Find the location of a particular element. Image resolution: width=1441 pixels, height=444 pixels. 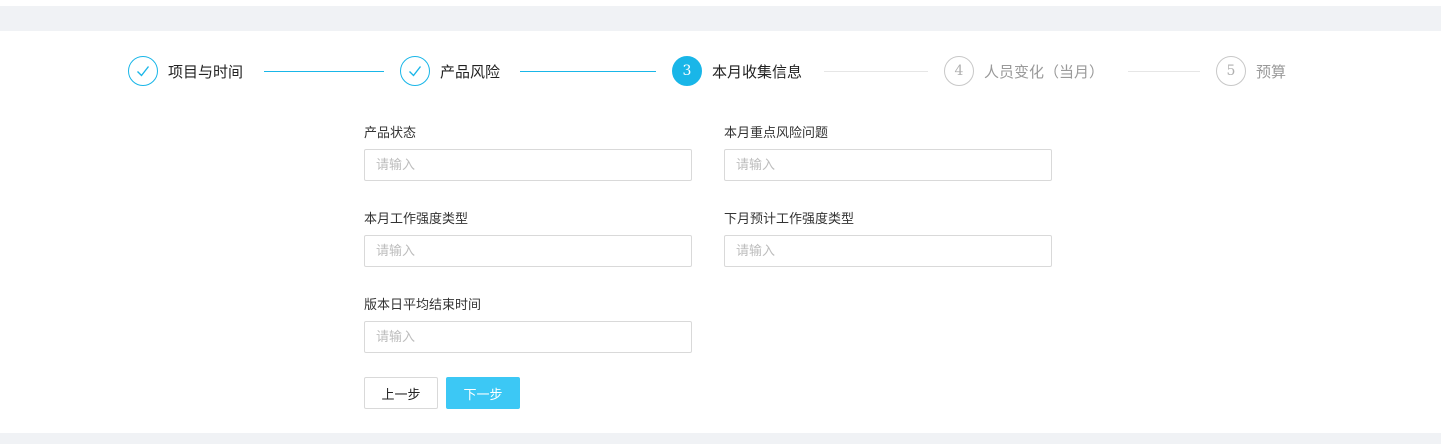

field-label-work-intensity: 本月工作强度类型 is located at coordinates (416, 219).